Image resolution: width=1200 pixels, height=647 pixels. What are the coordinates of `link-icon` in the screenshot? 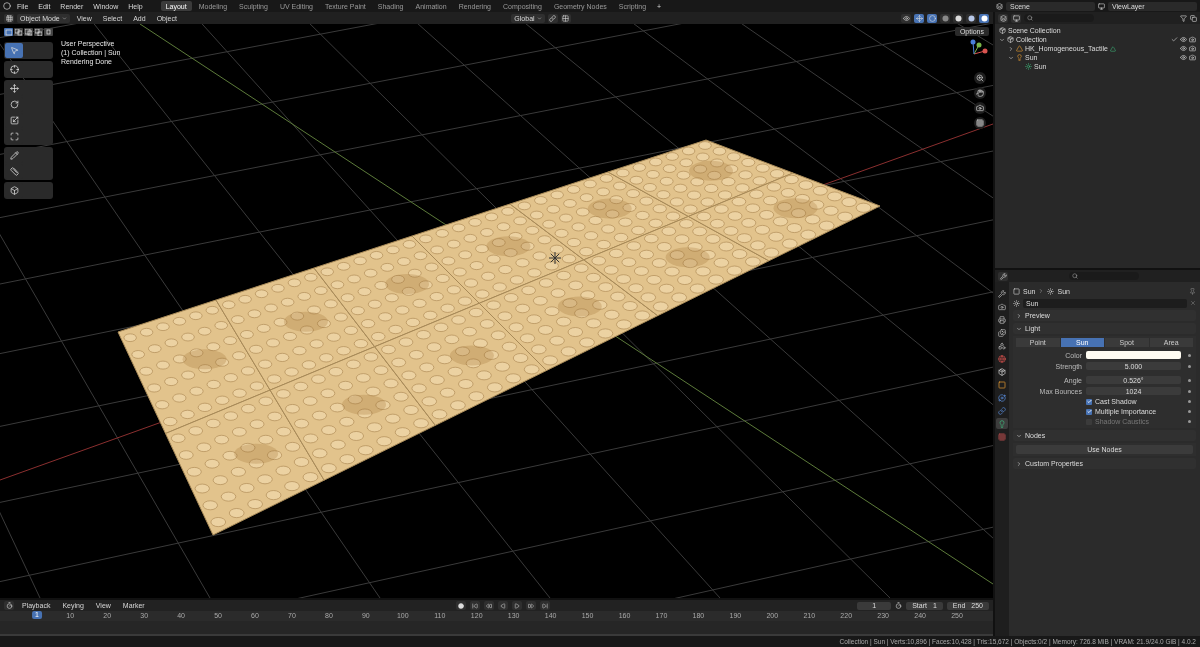 It's located at (553, 18).